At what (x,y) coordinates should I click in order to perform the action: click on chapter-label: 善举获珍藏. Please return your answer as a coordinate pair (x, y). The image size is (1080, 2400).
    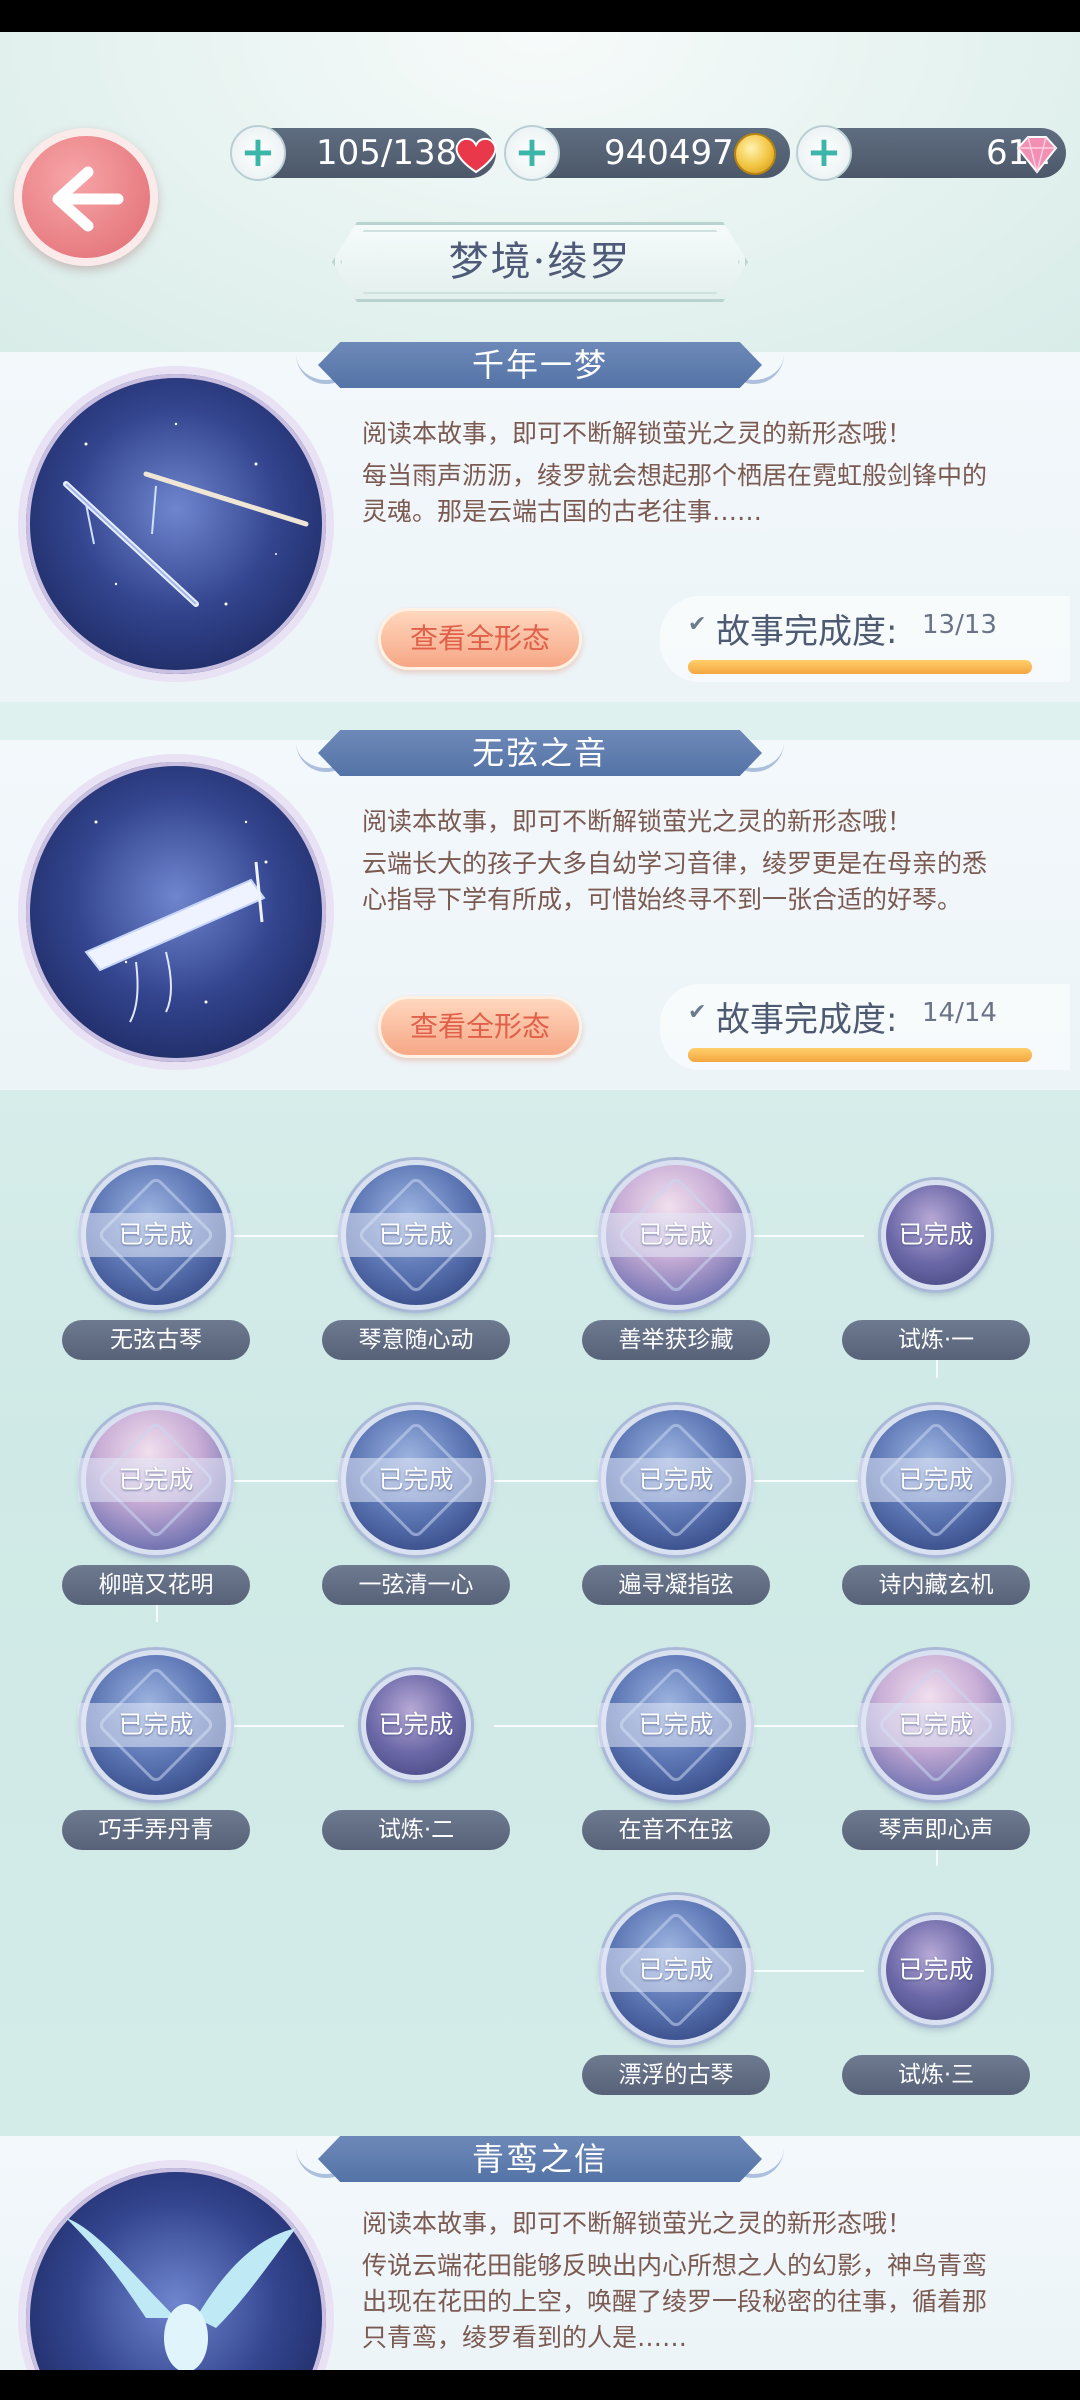
    Looking at the image, I should click on (676, 1340).